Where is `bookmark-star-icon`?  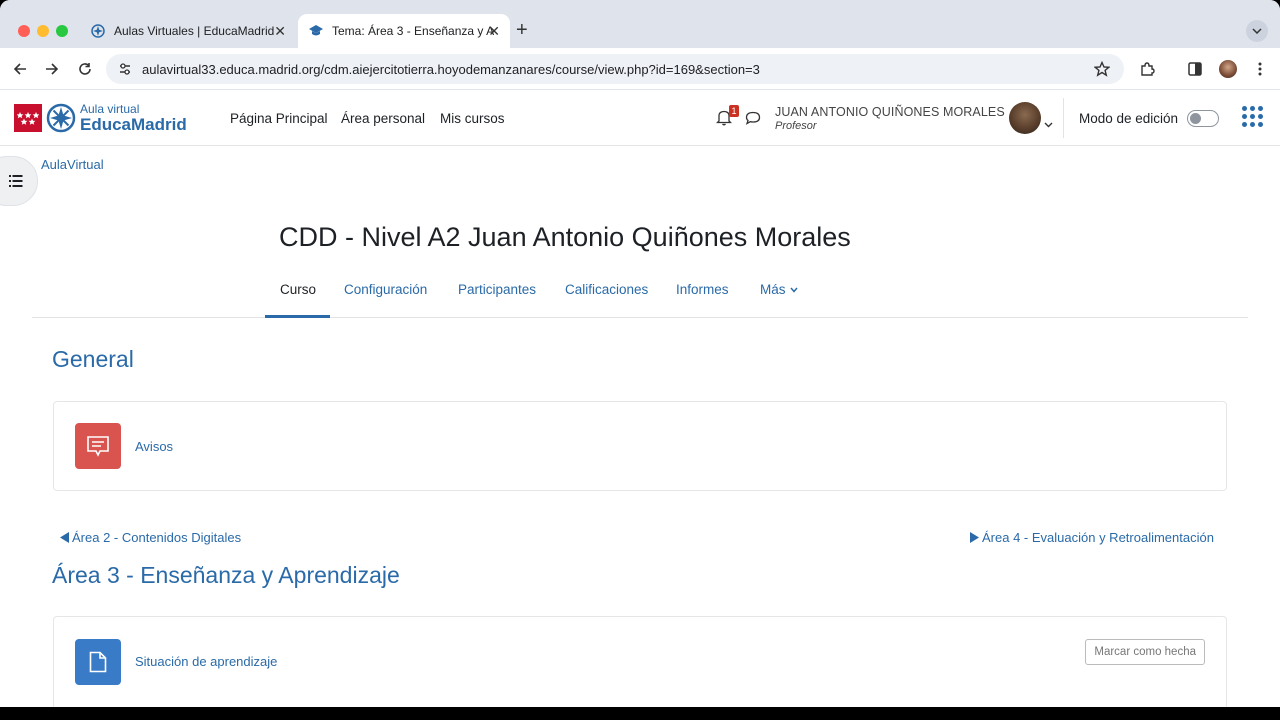
bookmark-star-icon is located at coordinates (1102, 71).